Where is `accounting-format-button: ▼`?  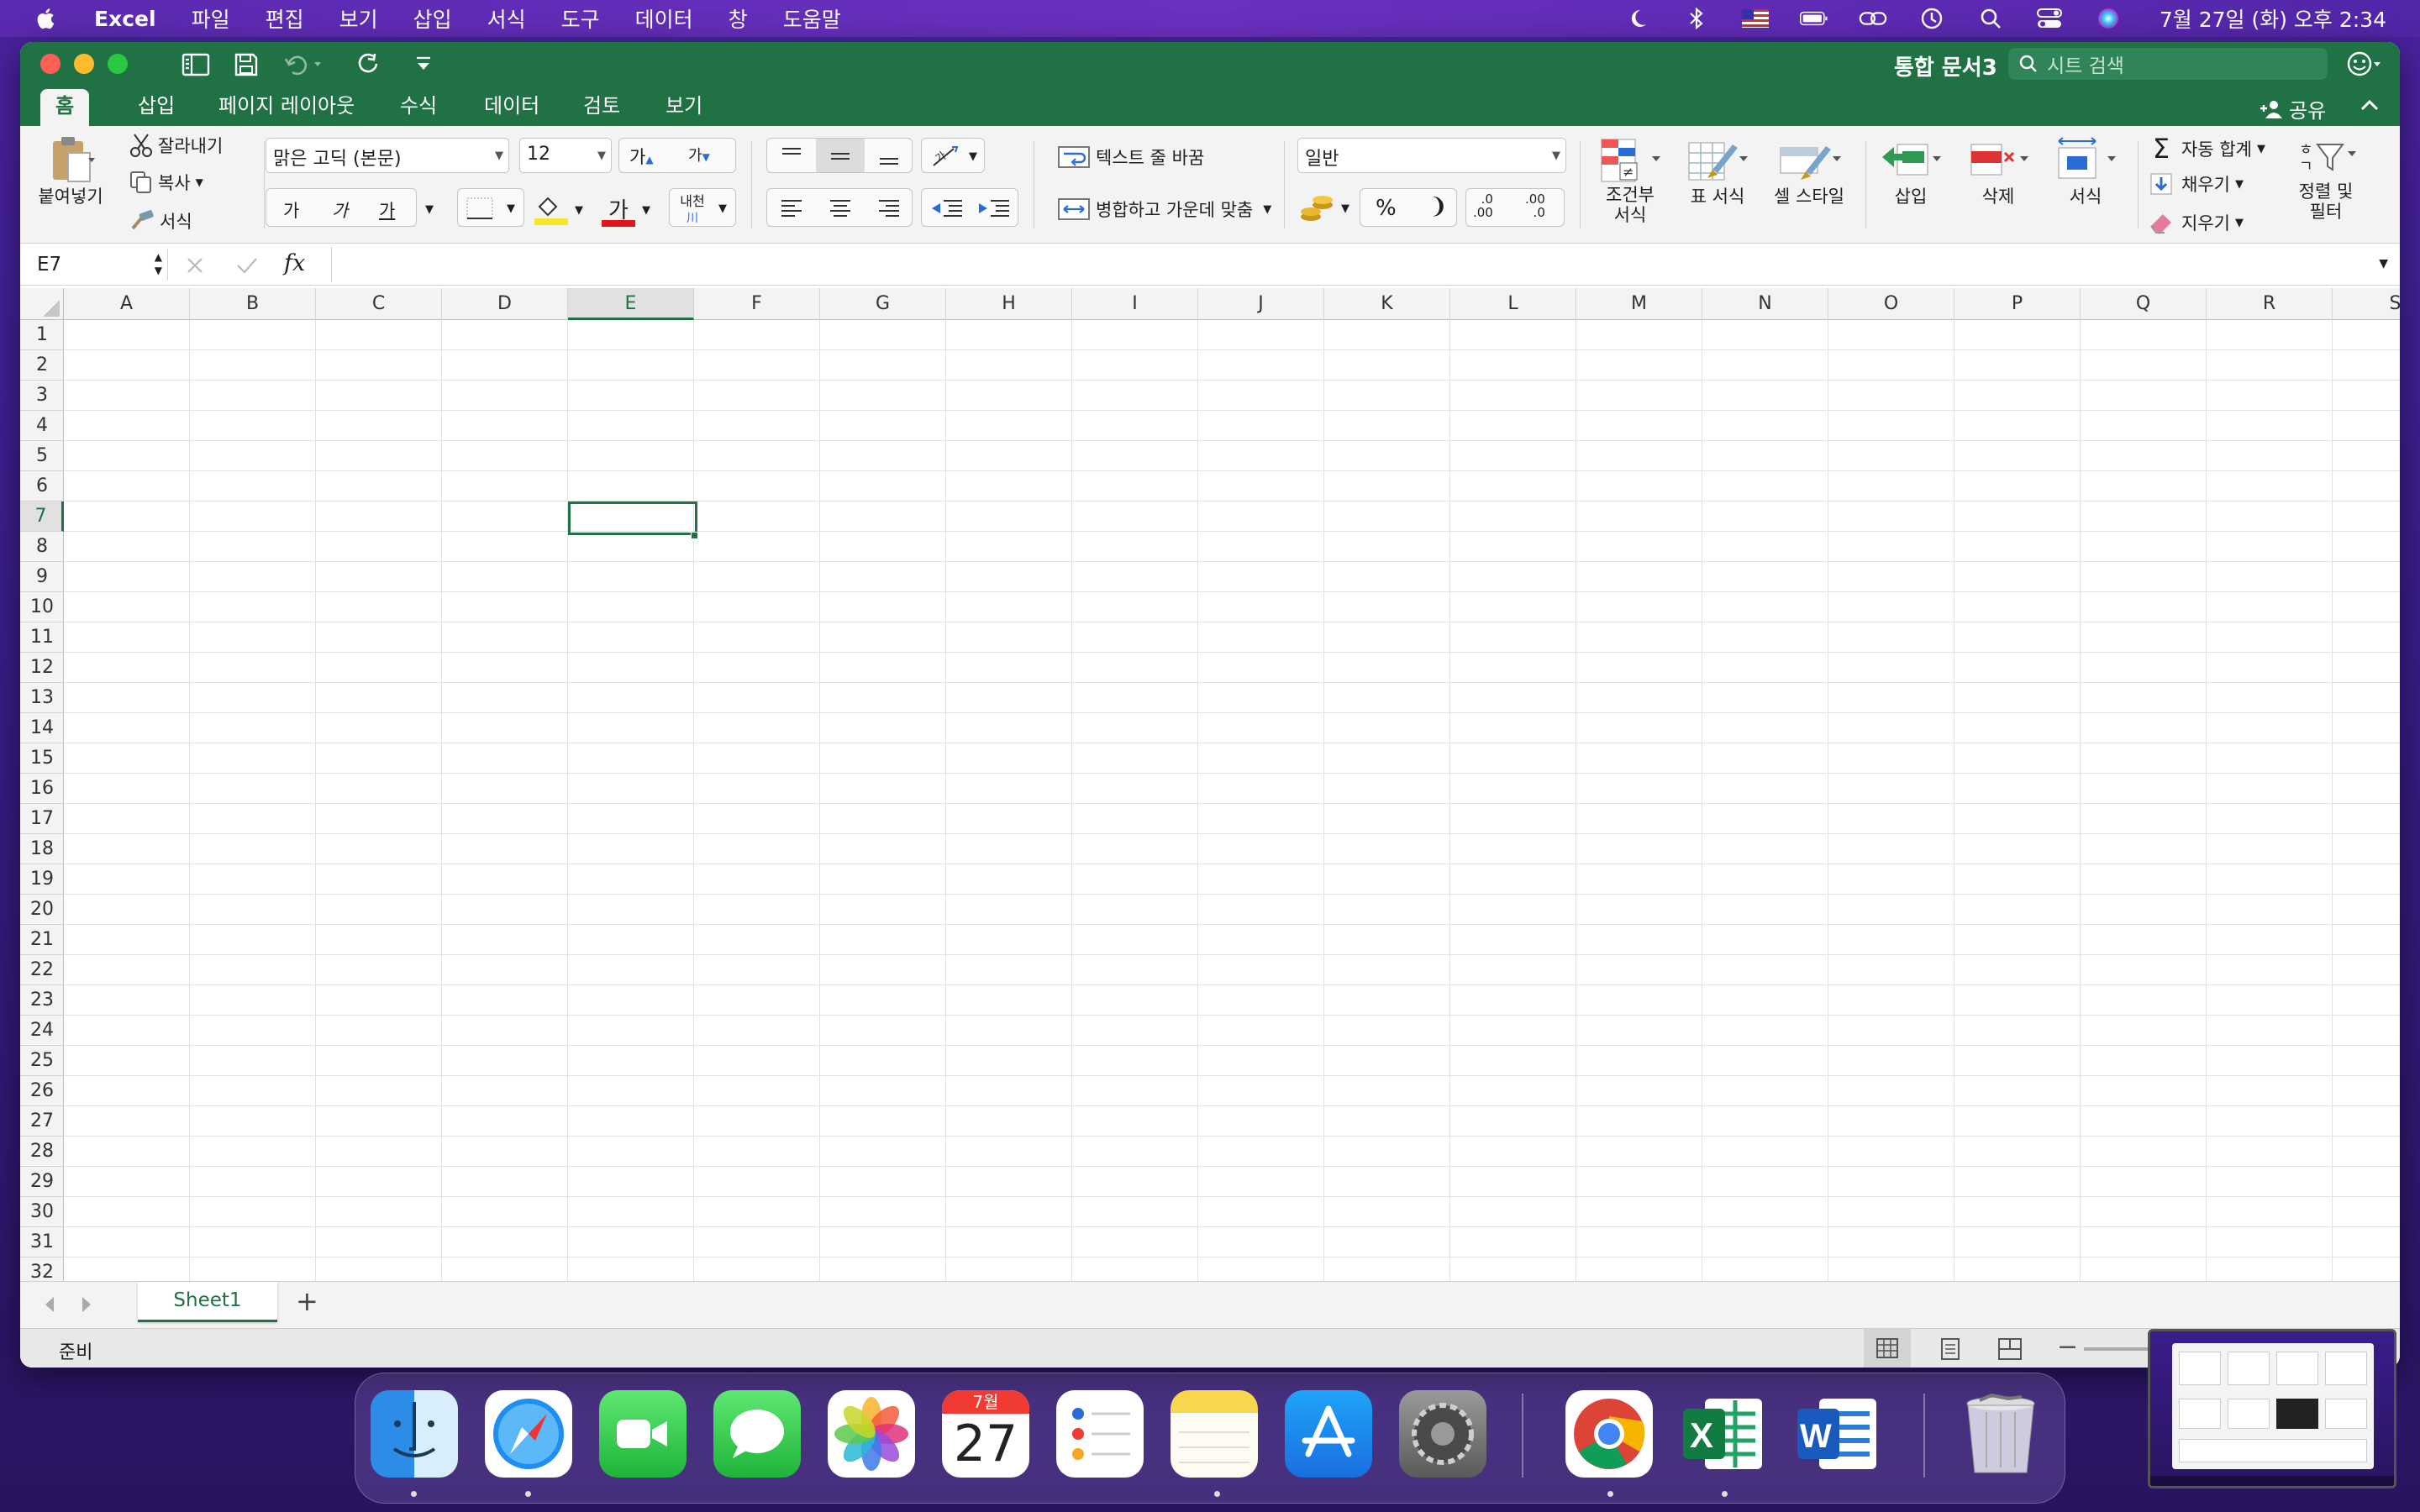 accounting-format-button: ▼ is located at coordinates (1324, 208).